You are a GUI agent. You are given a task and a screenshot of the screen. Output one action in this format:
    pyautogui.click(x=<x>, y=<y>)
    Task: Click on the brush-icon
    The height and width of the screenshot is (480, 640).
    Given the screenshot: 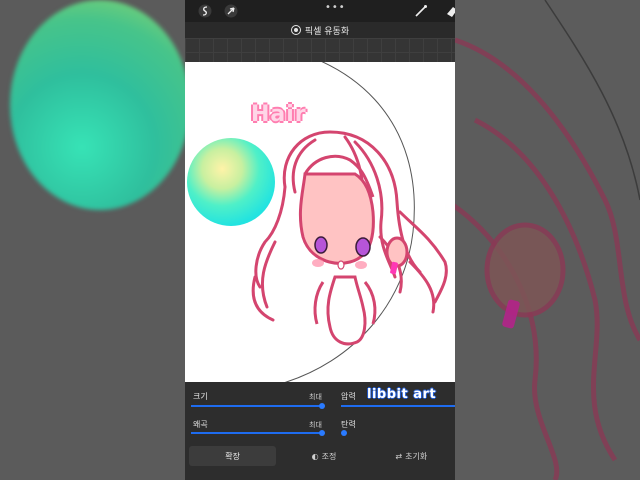 What is the action you would take?
    pyautogui.click(x=421, y=11)
    